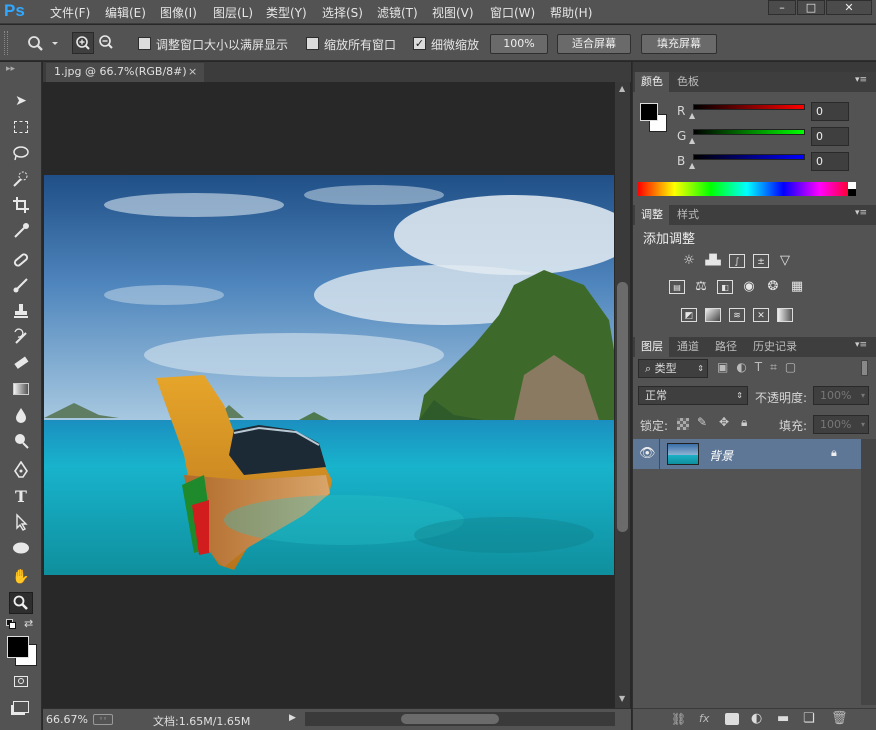 Image resolution: width=876 pixels, height=730 pixels. What do you see at coordinates (725, 287) in the screenshot?
I see `black-white-icon: ◧` at bounding box center [725, 287].